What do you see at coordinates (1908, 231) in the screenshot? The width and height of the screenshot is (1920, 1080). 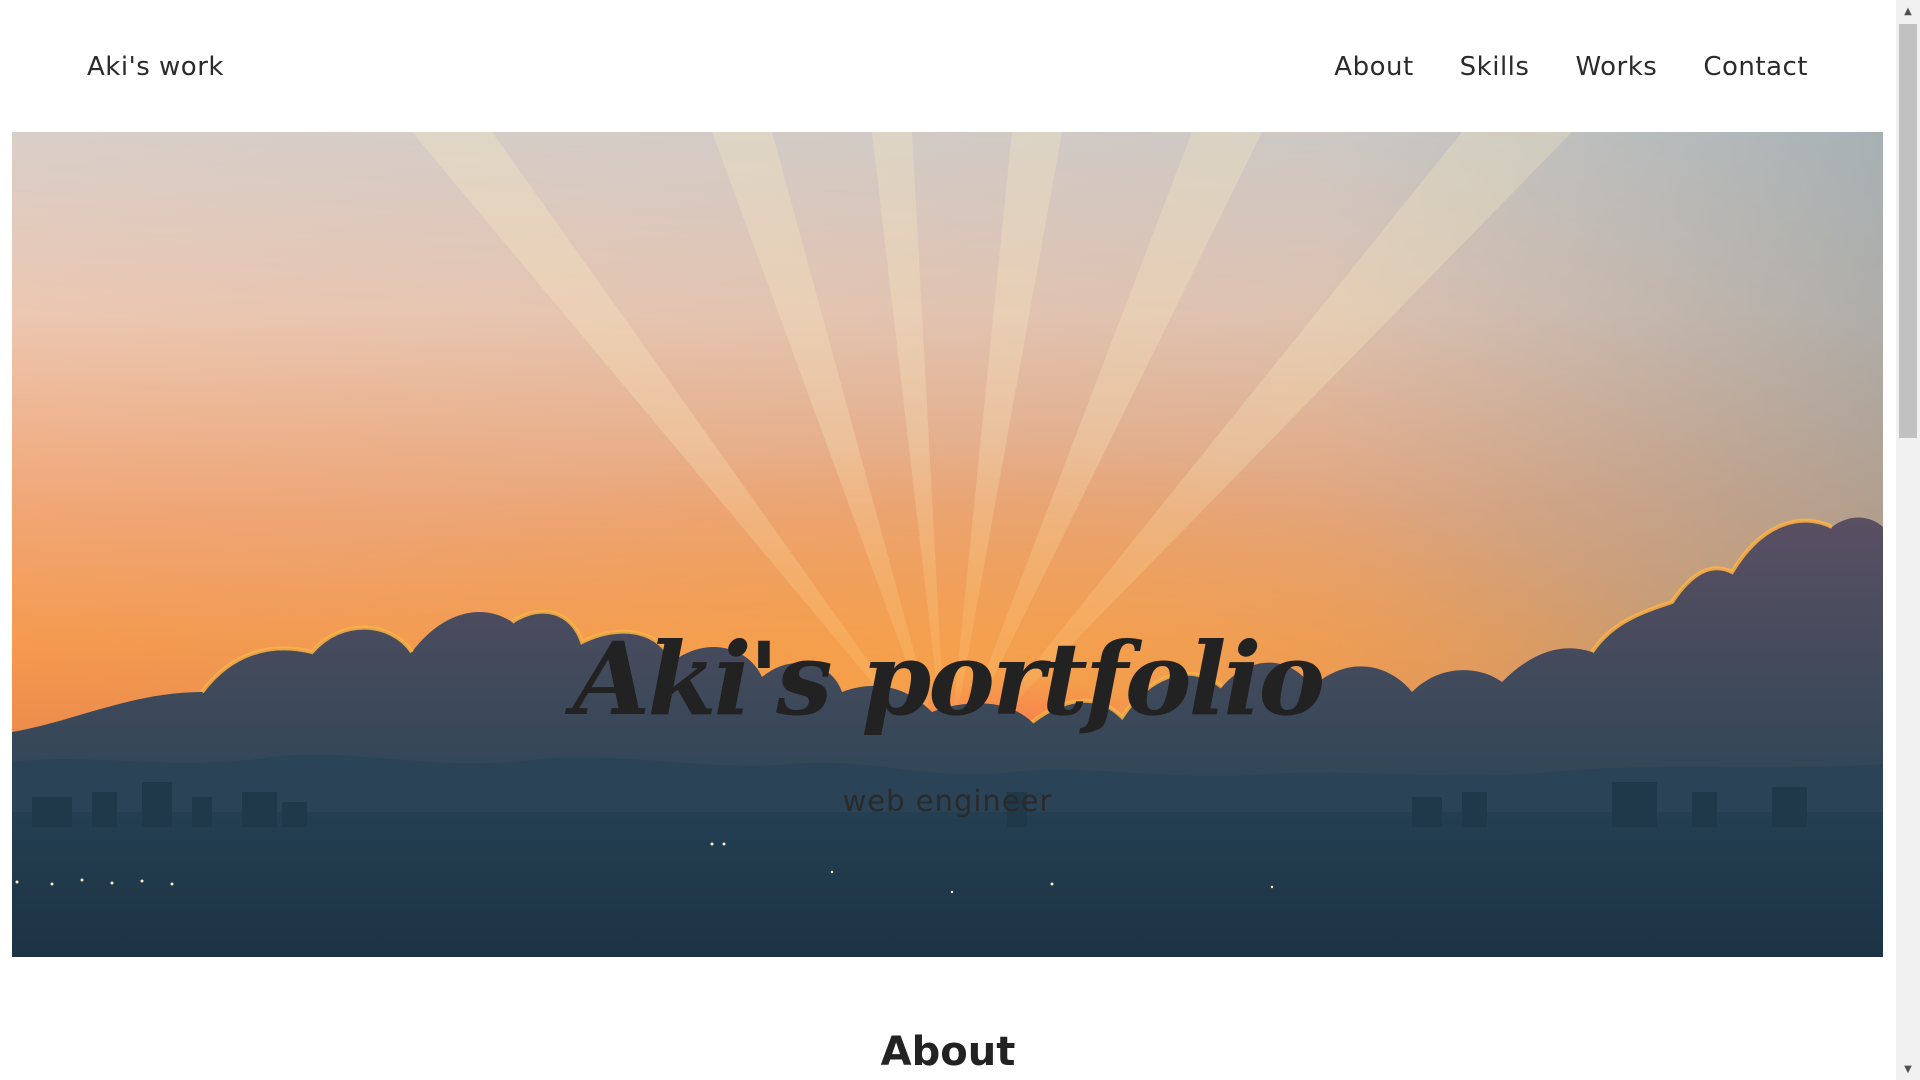 I see `scroll-thumb` at bounding box center [1908, 231].